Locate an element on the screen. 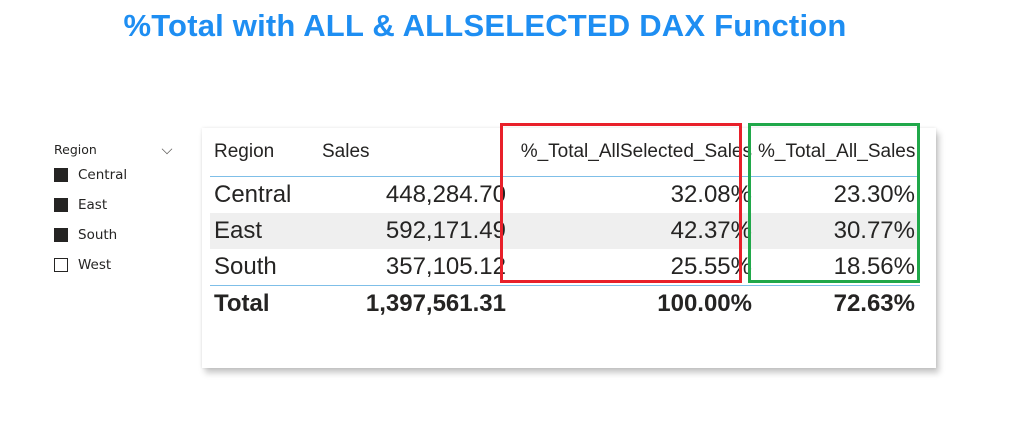  cell-sales: 357,105.12 is located at coordinates (445, 266).